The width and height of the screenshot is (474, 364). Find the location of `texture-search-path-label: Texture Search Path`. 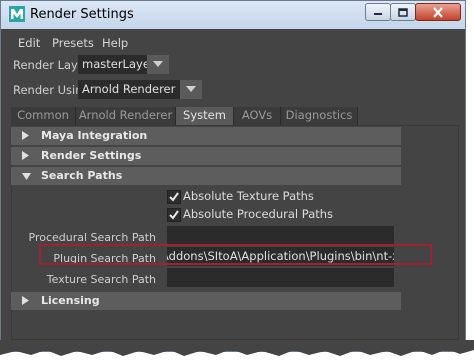

texture-search-path-label: Texture Search Path is located at coordinates (101, 279).